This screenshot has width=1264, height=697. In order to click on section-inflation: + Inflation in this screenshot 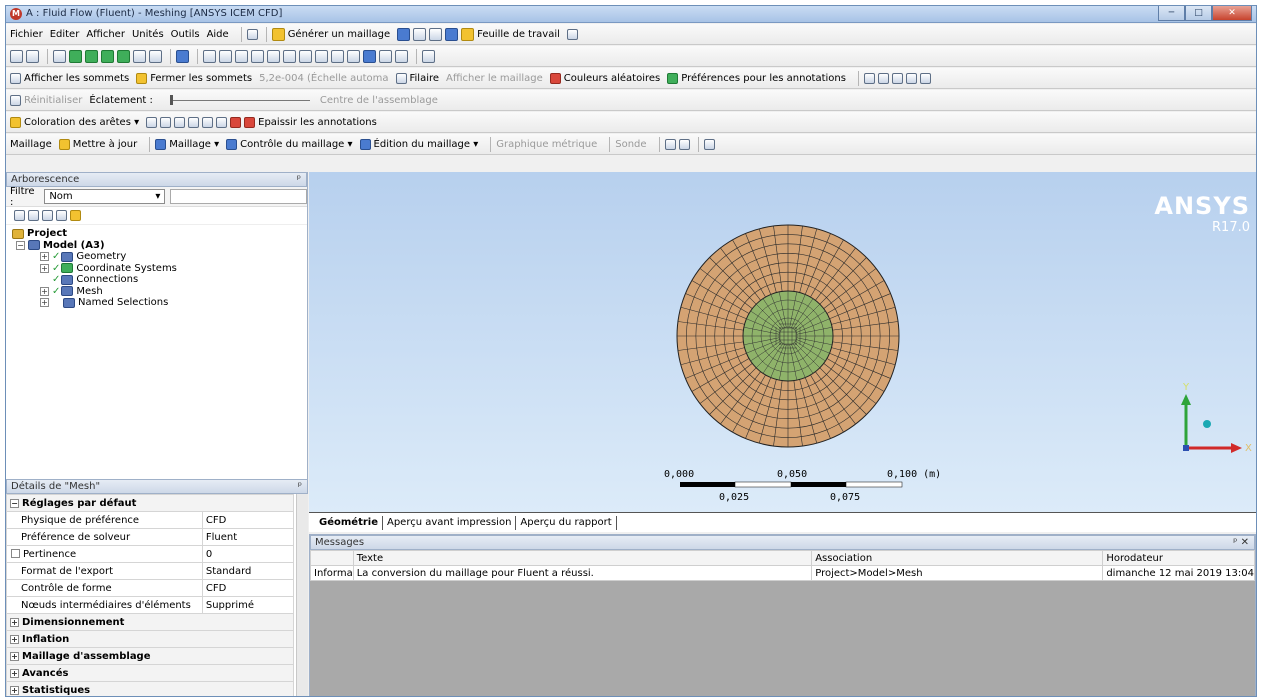, I will do `click(150, 639)`.